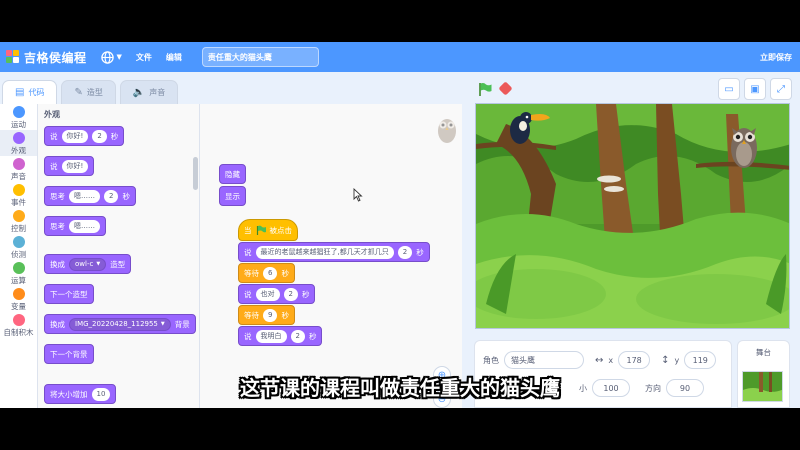  Describe the element at coordinates (157, 92) in the screenshot. I see `tab-sounds-label: 声音` at that location.